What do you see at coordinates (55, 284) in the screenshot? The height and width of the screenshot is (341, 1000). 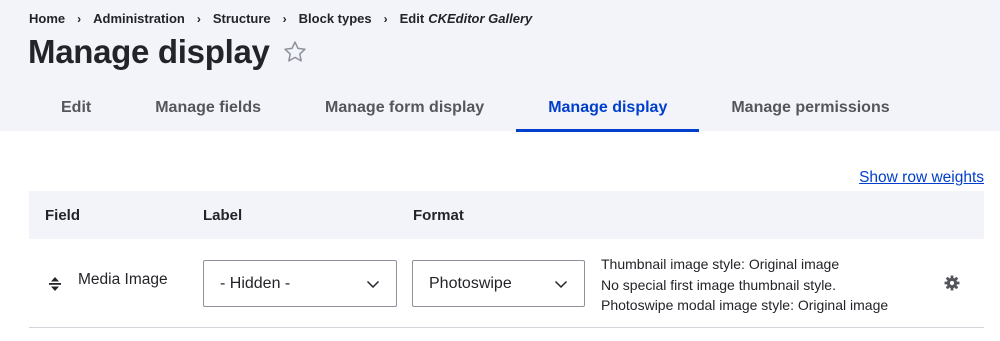 I see `drag-handle-icon` at bounding box center [55, 284].